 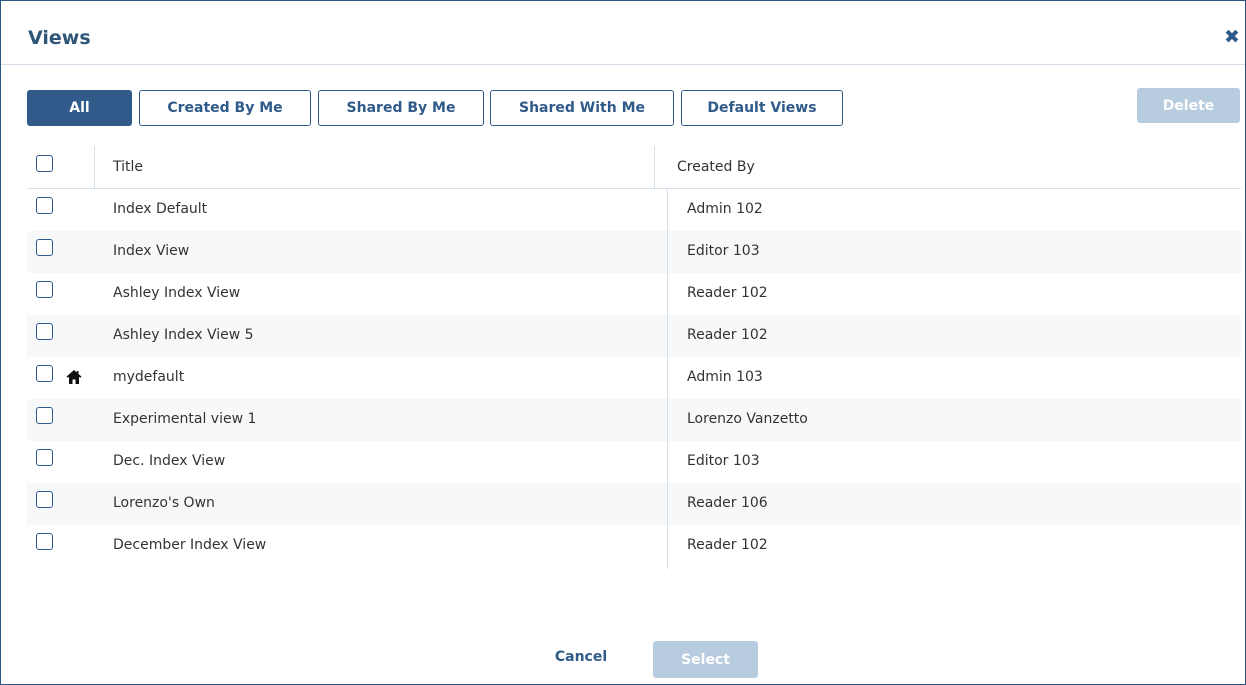 What do you see at coordinates (705, 659) in the screenshot?
I see `select-button: Select` at bounding box center [705, 659].